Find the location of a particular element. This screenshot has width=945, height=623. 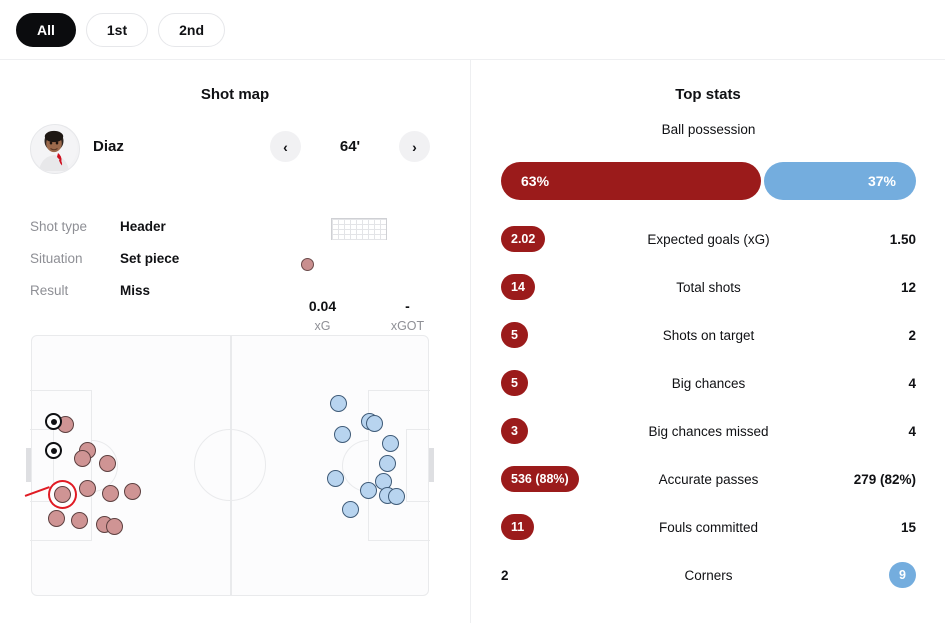

stat-home-cell: 3 is located at coordinates (561, 431).